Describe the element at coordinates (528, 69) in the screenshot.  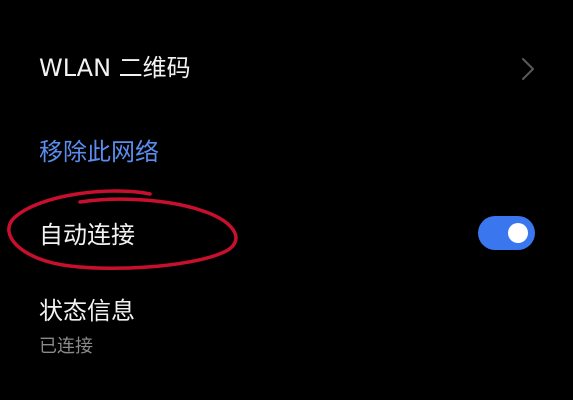
I see `chevron-right-icon` at that location.